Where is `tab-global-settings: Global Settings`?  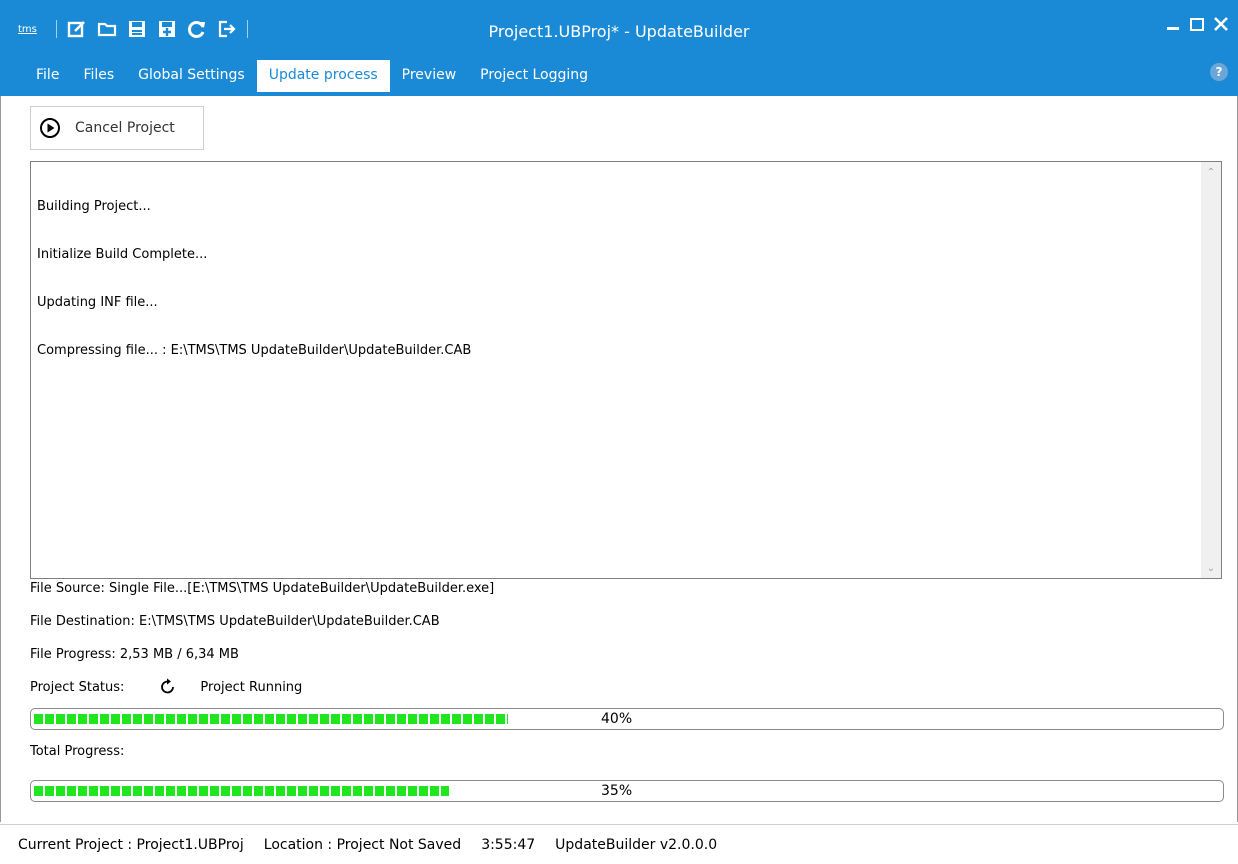 tab-global-settings: Global Settings is located at coordinates (191, 76).